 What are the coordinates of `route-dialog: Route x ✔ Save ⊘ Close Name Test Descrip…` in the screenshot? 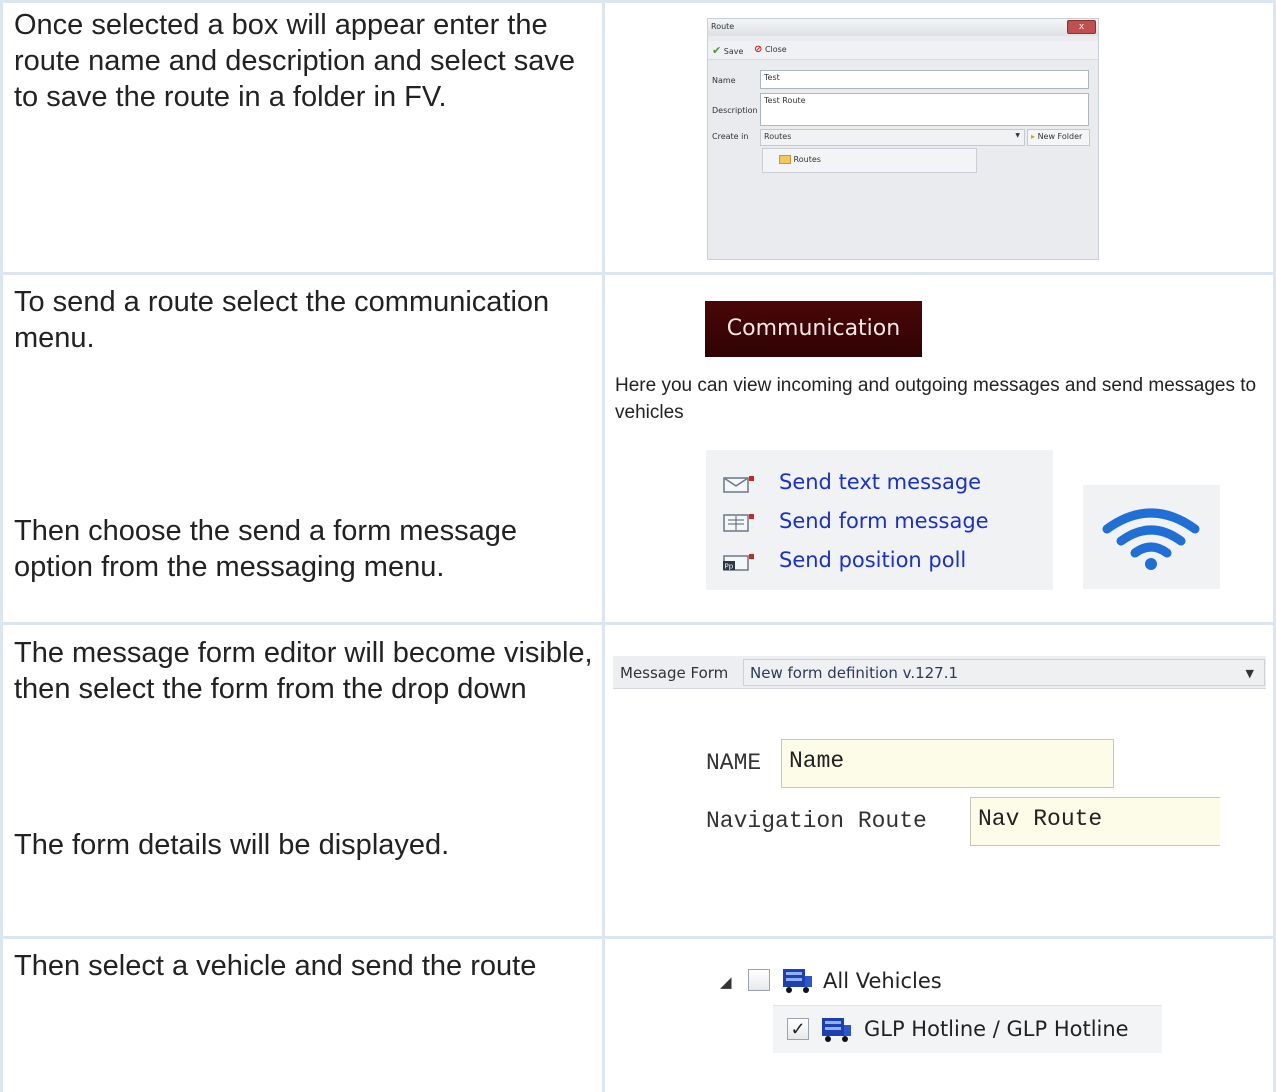 It's located at (903, 139).